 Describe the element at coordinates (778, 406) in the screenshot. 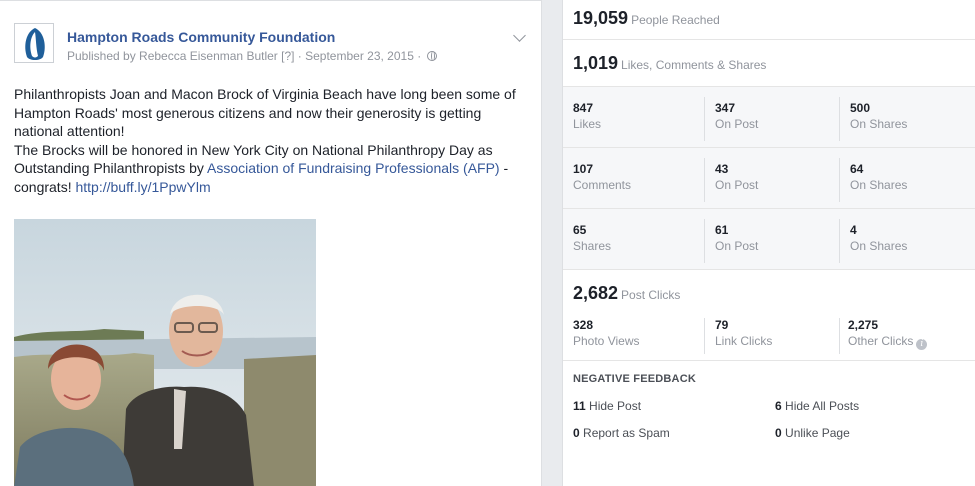

I see `hide-all-value: 6` at that location.